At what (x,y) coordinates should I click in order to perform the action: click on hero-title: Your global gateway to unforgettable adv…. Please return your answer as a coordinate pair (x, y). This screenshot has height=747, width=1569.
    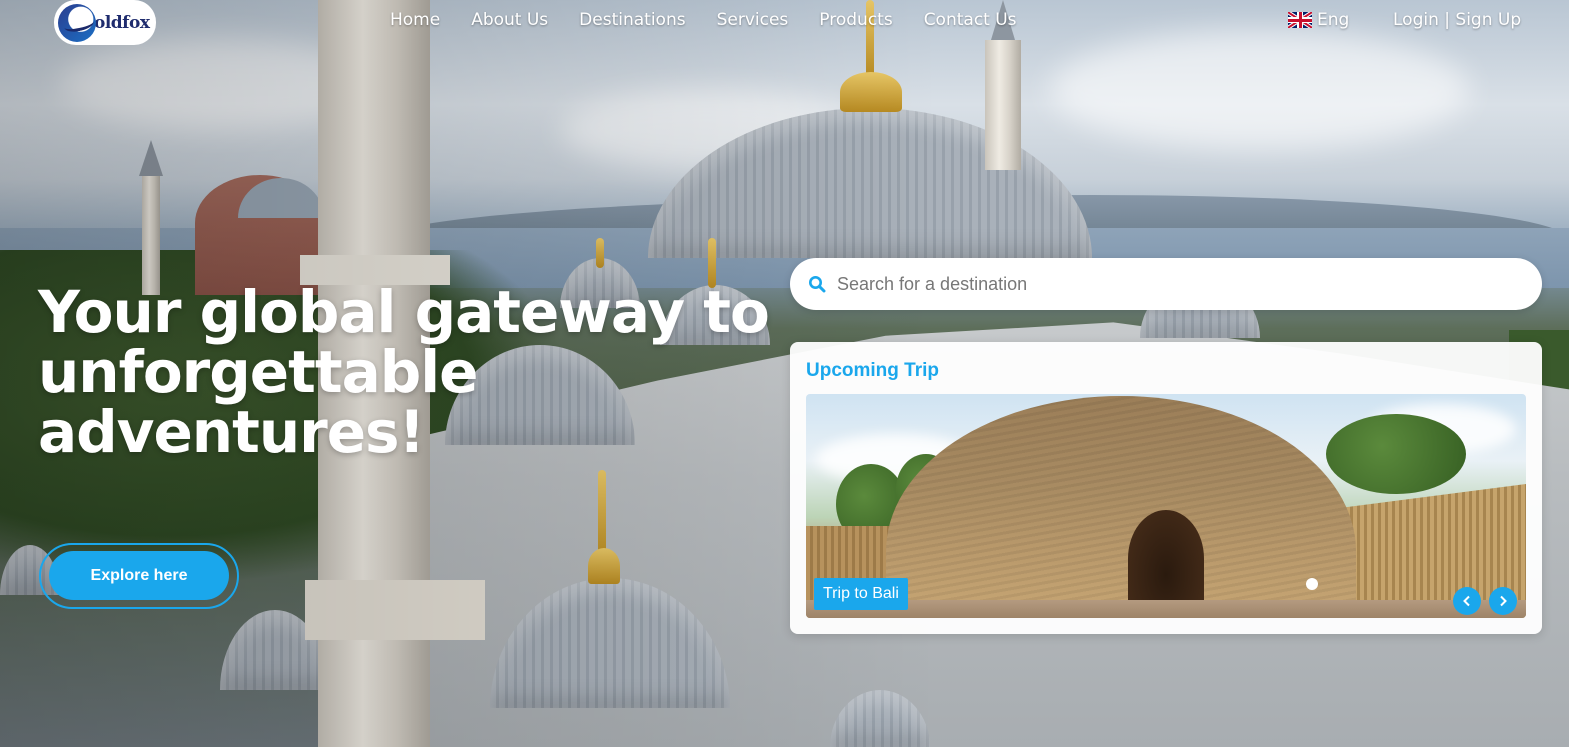
    Looking at the image, I should click on (408, 372).